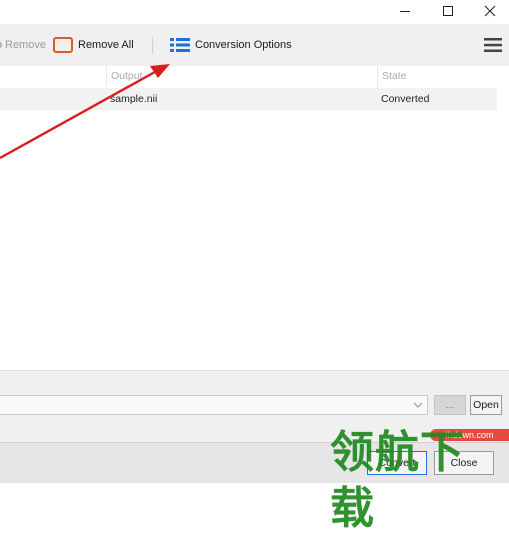 The width and height of the screenshot is (509, 537). Describe the element at coordinates (243, 45) in the screenshot. I see `conversion-options-label: Conversion Options` at that location.